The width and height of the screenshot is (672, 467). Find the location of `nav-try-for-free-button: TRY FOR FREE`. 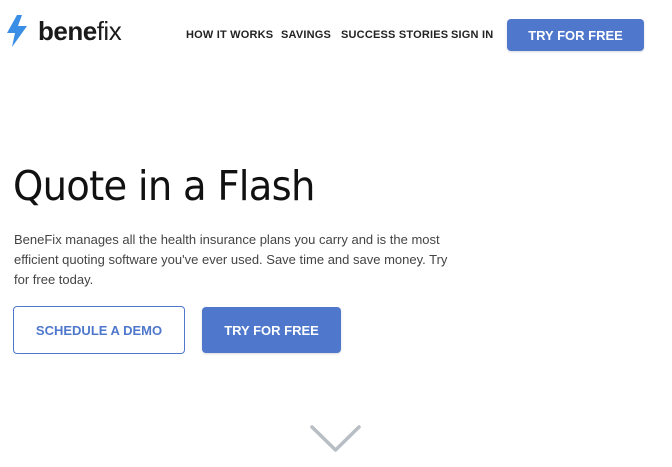

nav-try-for-free-button: TRY FOR FREE is located at coordinates (575, 35).